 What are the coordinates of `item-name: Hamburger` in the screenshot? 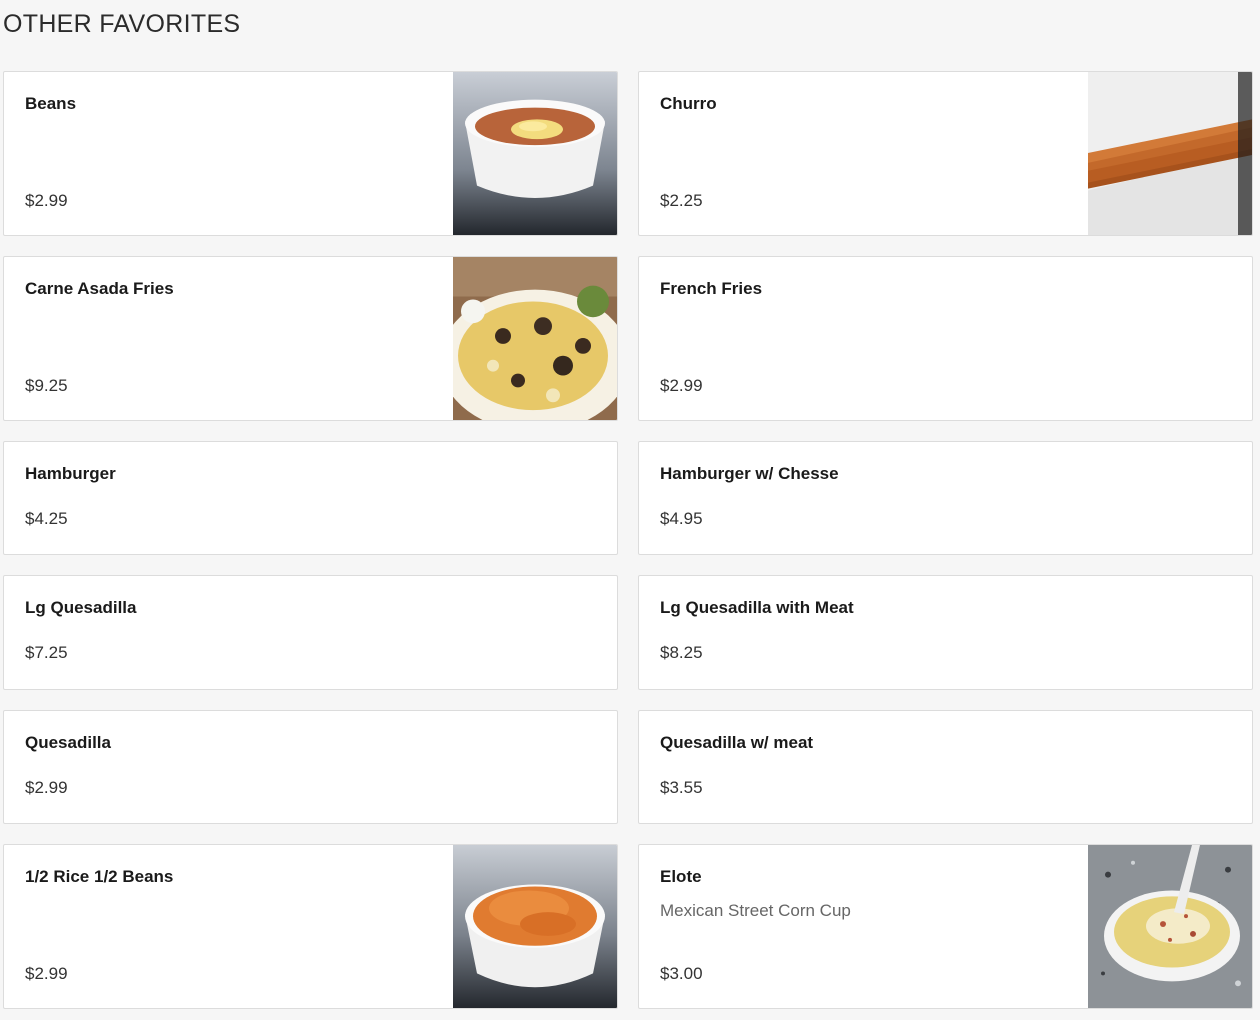 It's located at (70, 473).